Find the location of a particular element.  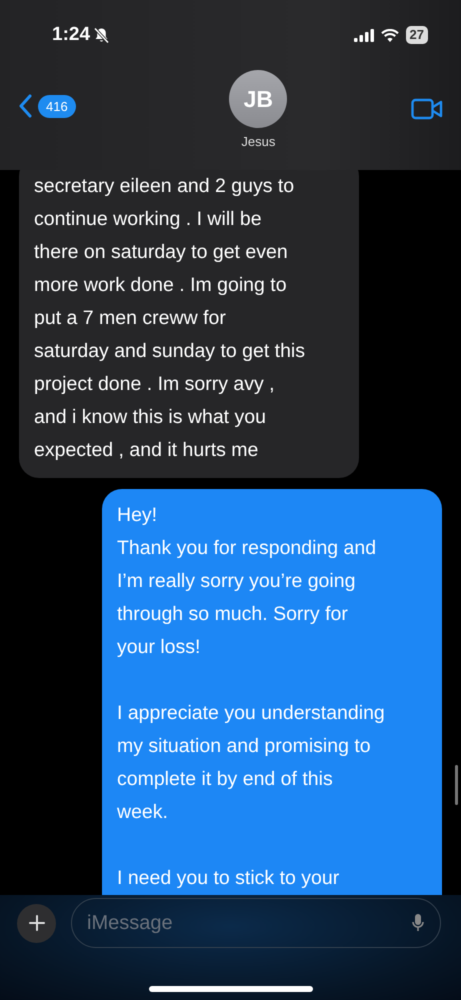

battery-indicator: 27 is located at coordinates (417, 35).